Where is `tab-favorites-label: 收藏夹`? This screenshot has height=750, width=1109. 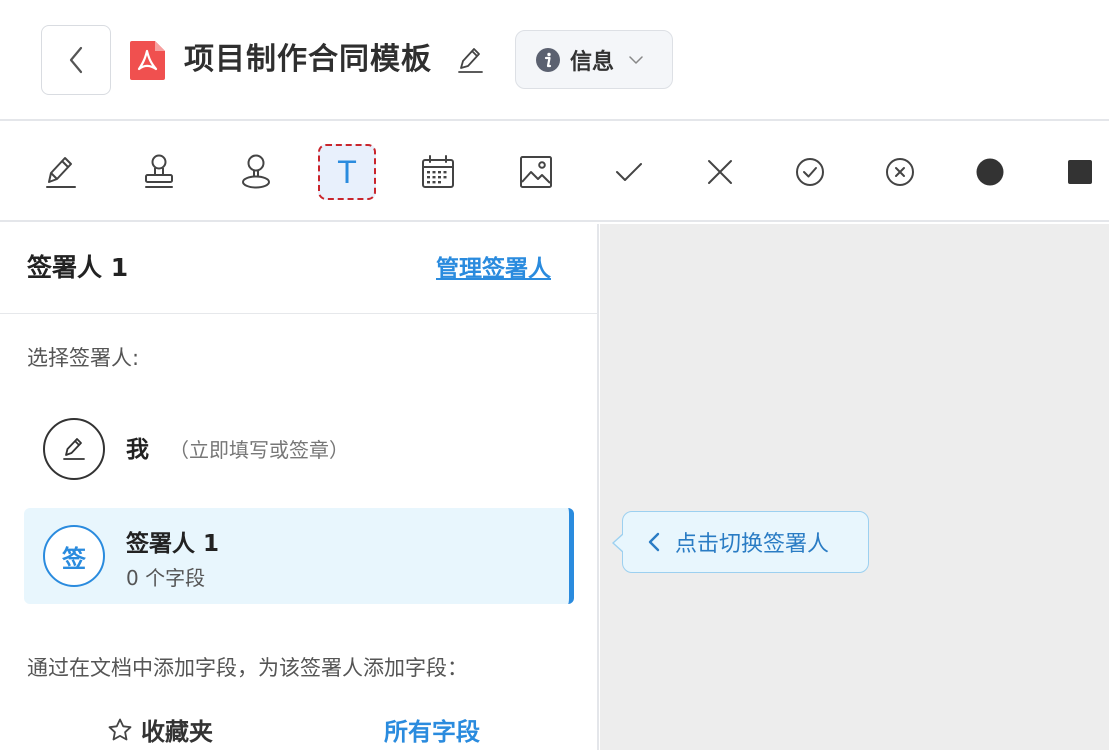
tab-favorites-label: 收藏夹 is located at coordinates (177, 732).